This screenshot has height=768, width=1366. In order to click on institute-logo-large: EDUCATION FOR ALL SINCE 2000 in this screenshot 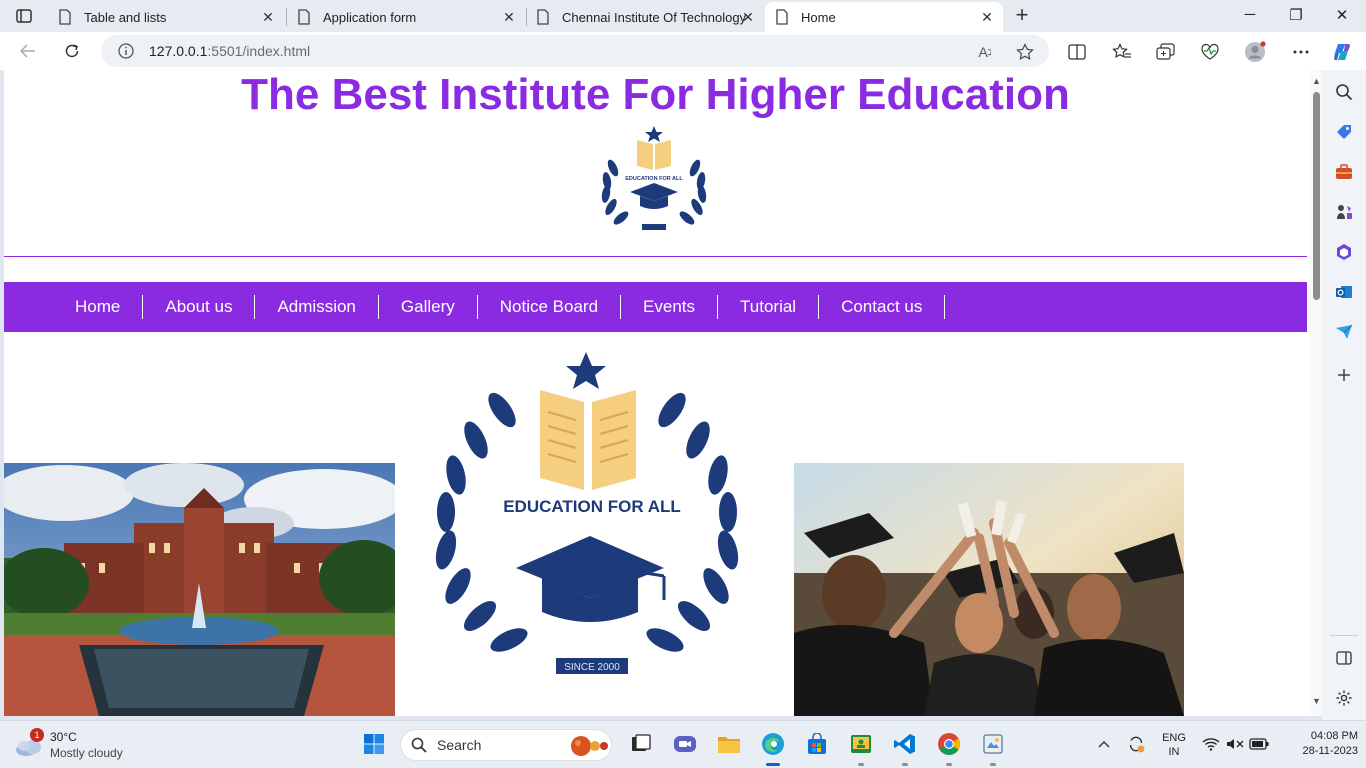, I will do `click(587, 513)`.